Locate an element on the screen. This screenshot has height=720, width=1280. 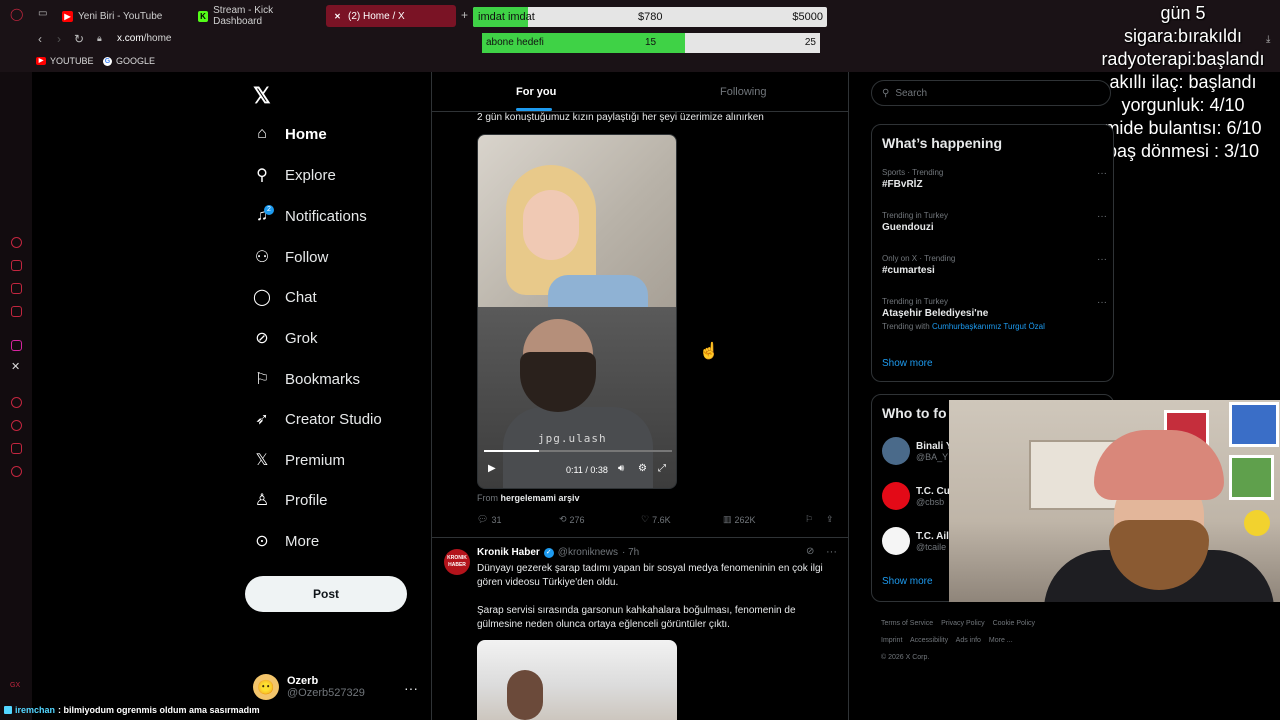
mail-icon is located at coordinates (16, 311).